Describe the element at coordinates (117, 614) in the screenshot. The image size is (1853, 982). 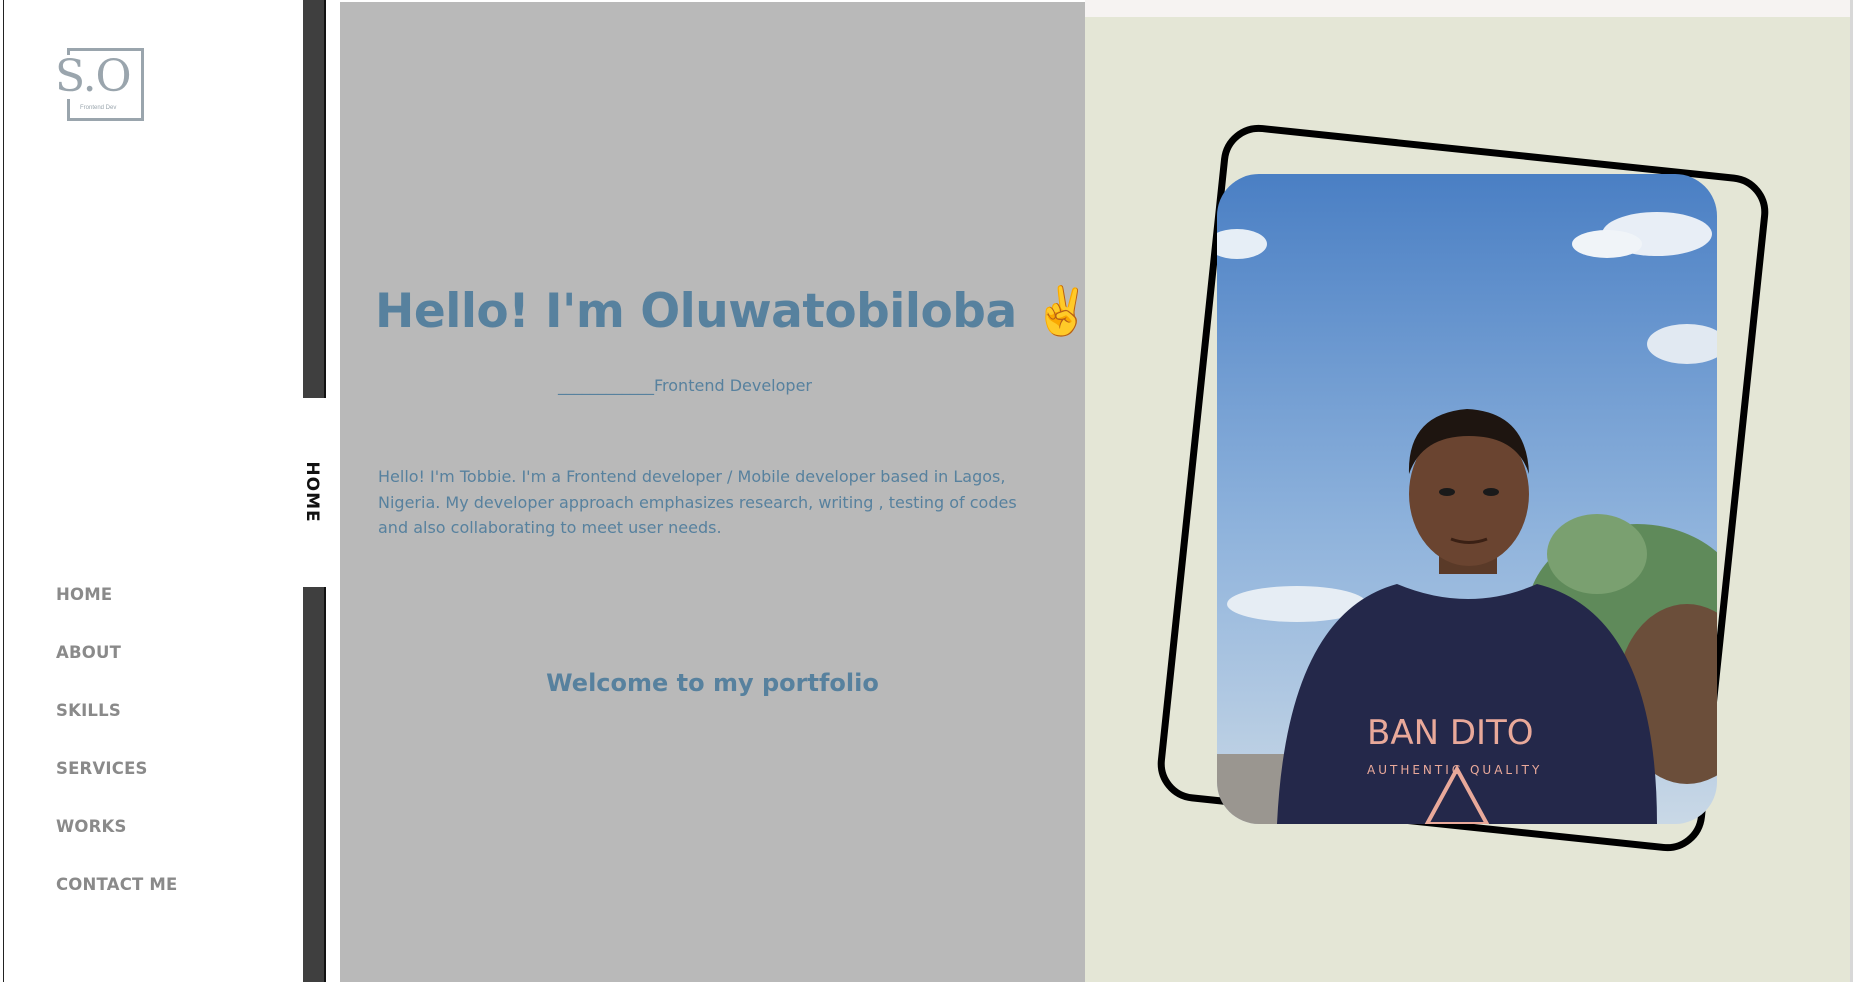
I see `nav-item-home: HOME` at that location.